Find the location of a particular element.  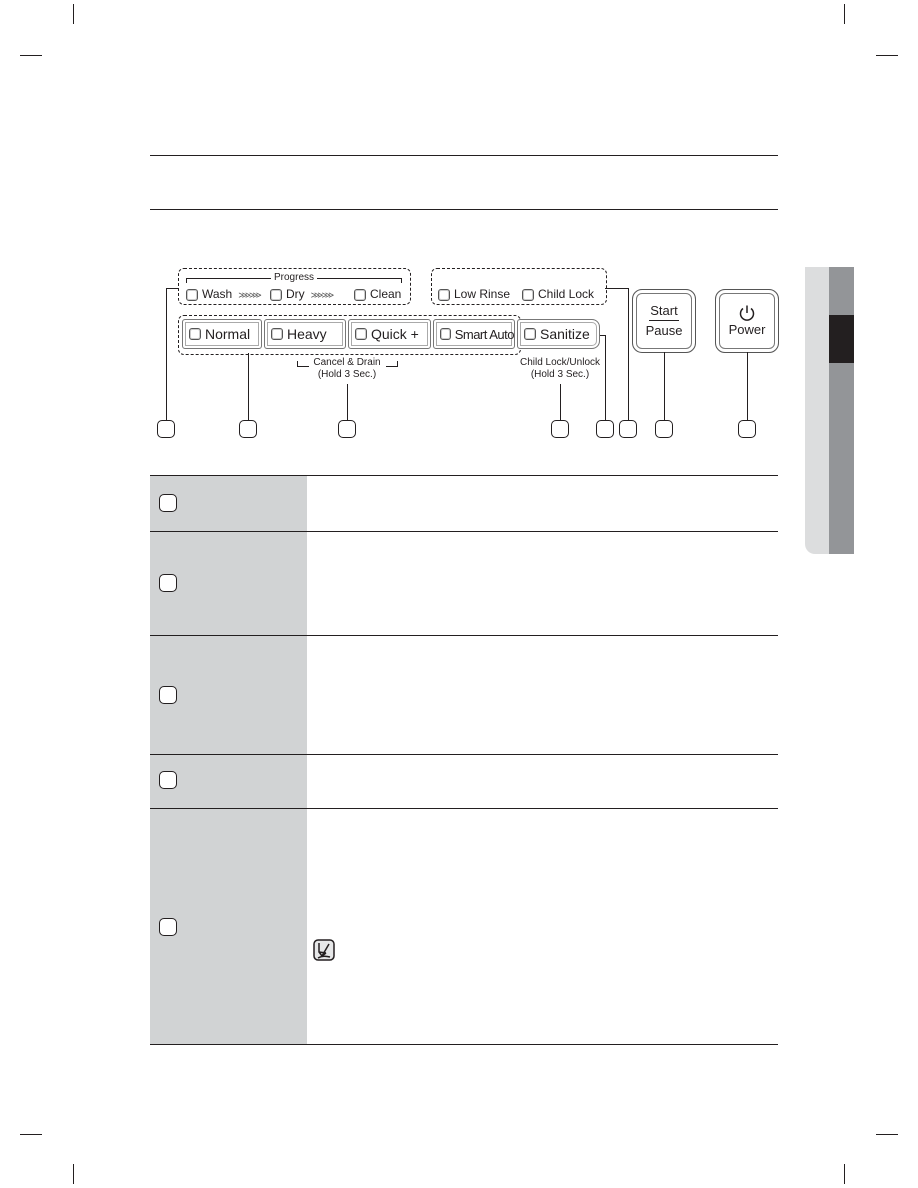

indicator-label: Child Lock is located at coordinates (566, 294).